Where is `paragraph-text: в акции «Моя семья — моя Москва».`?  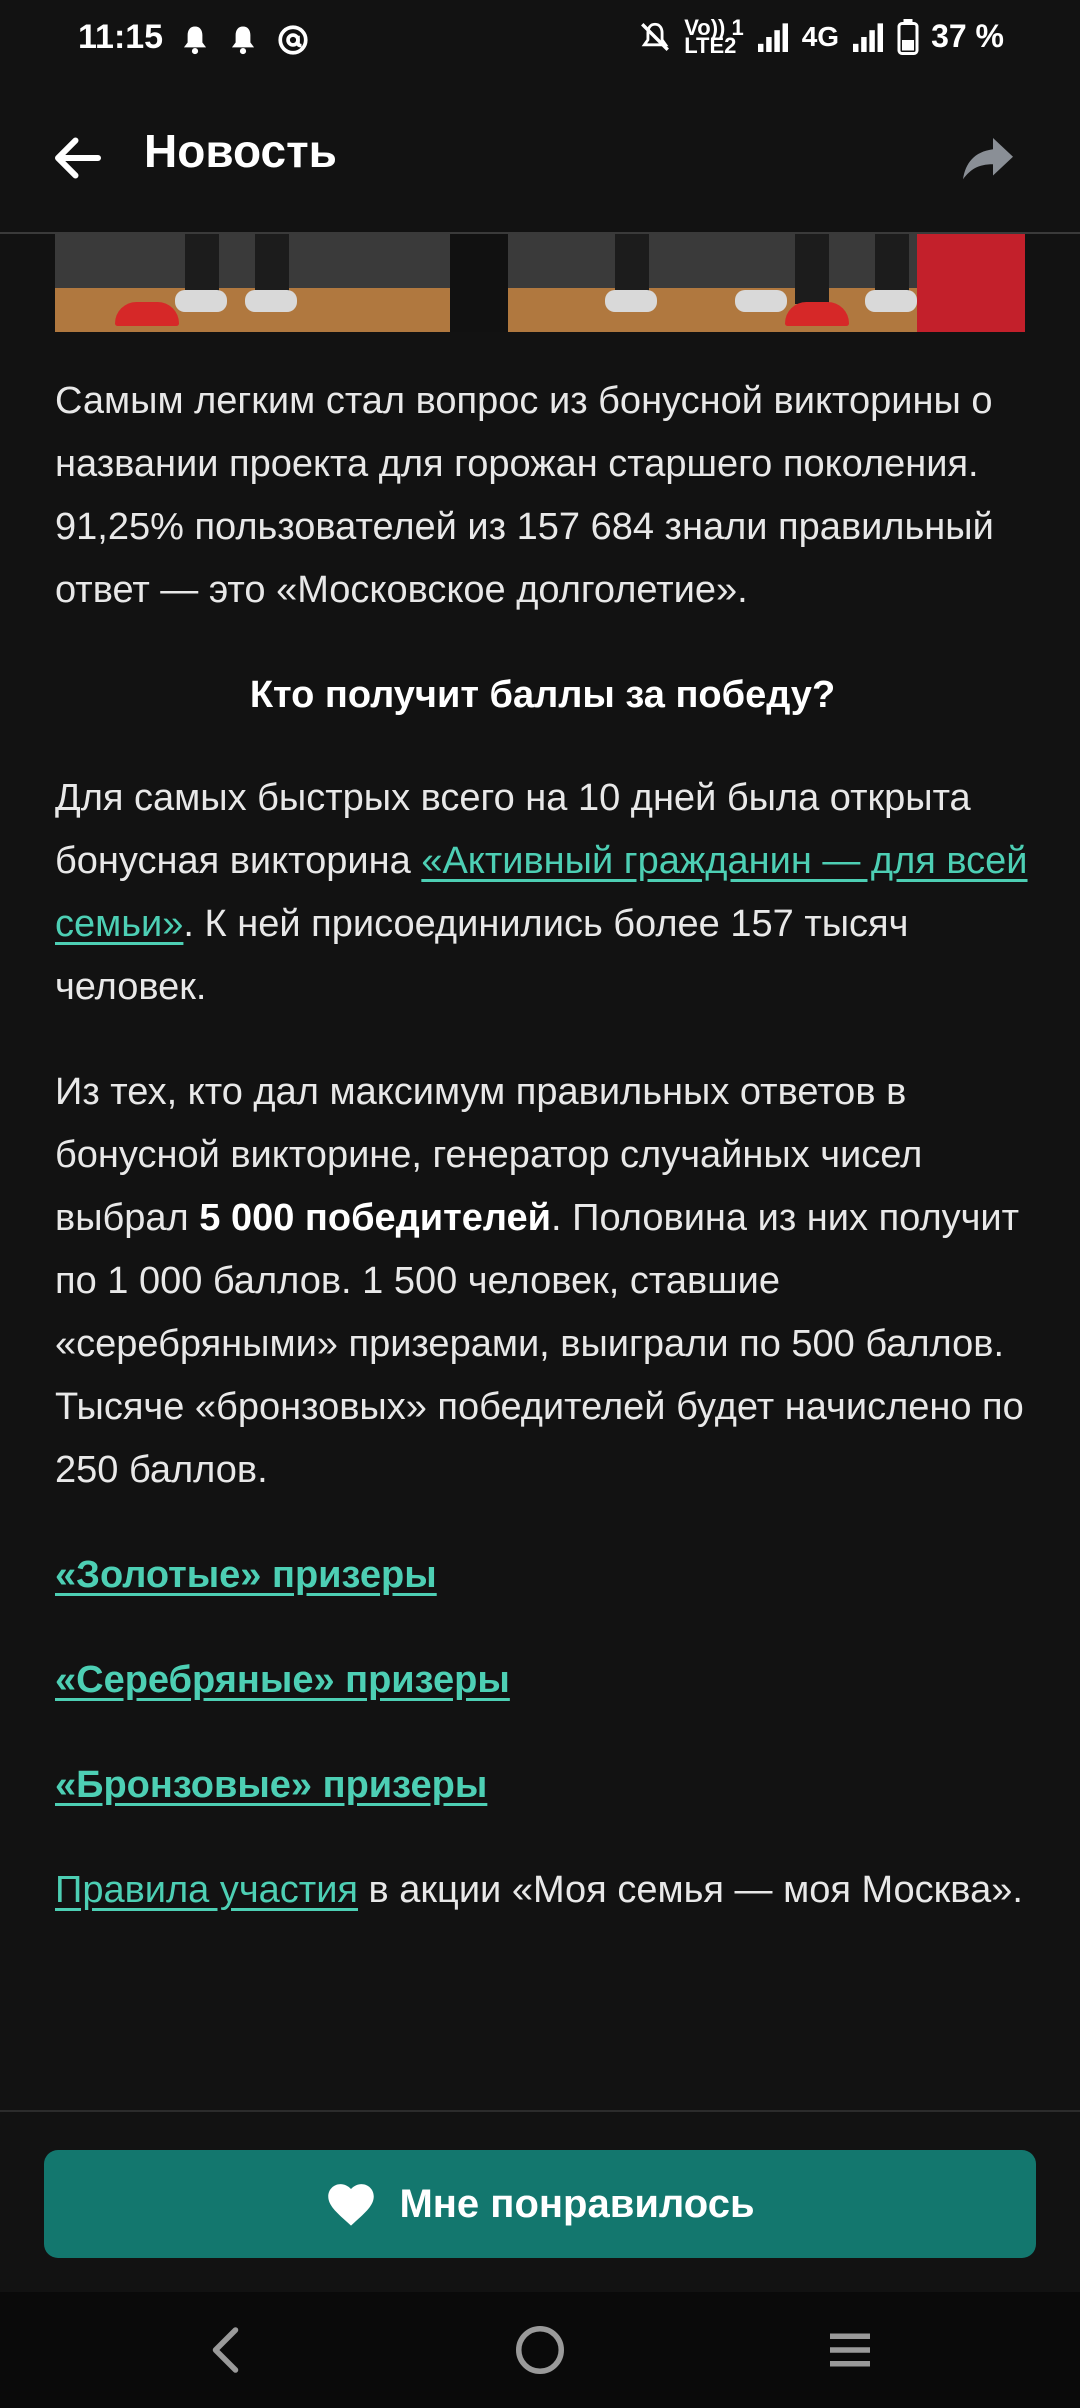 paragraph-text: в акции «Моя семья — моя Москва». is located at coordinates (690, 1890).